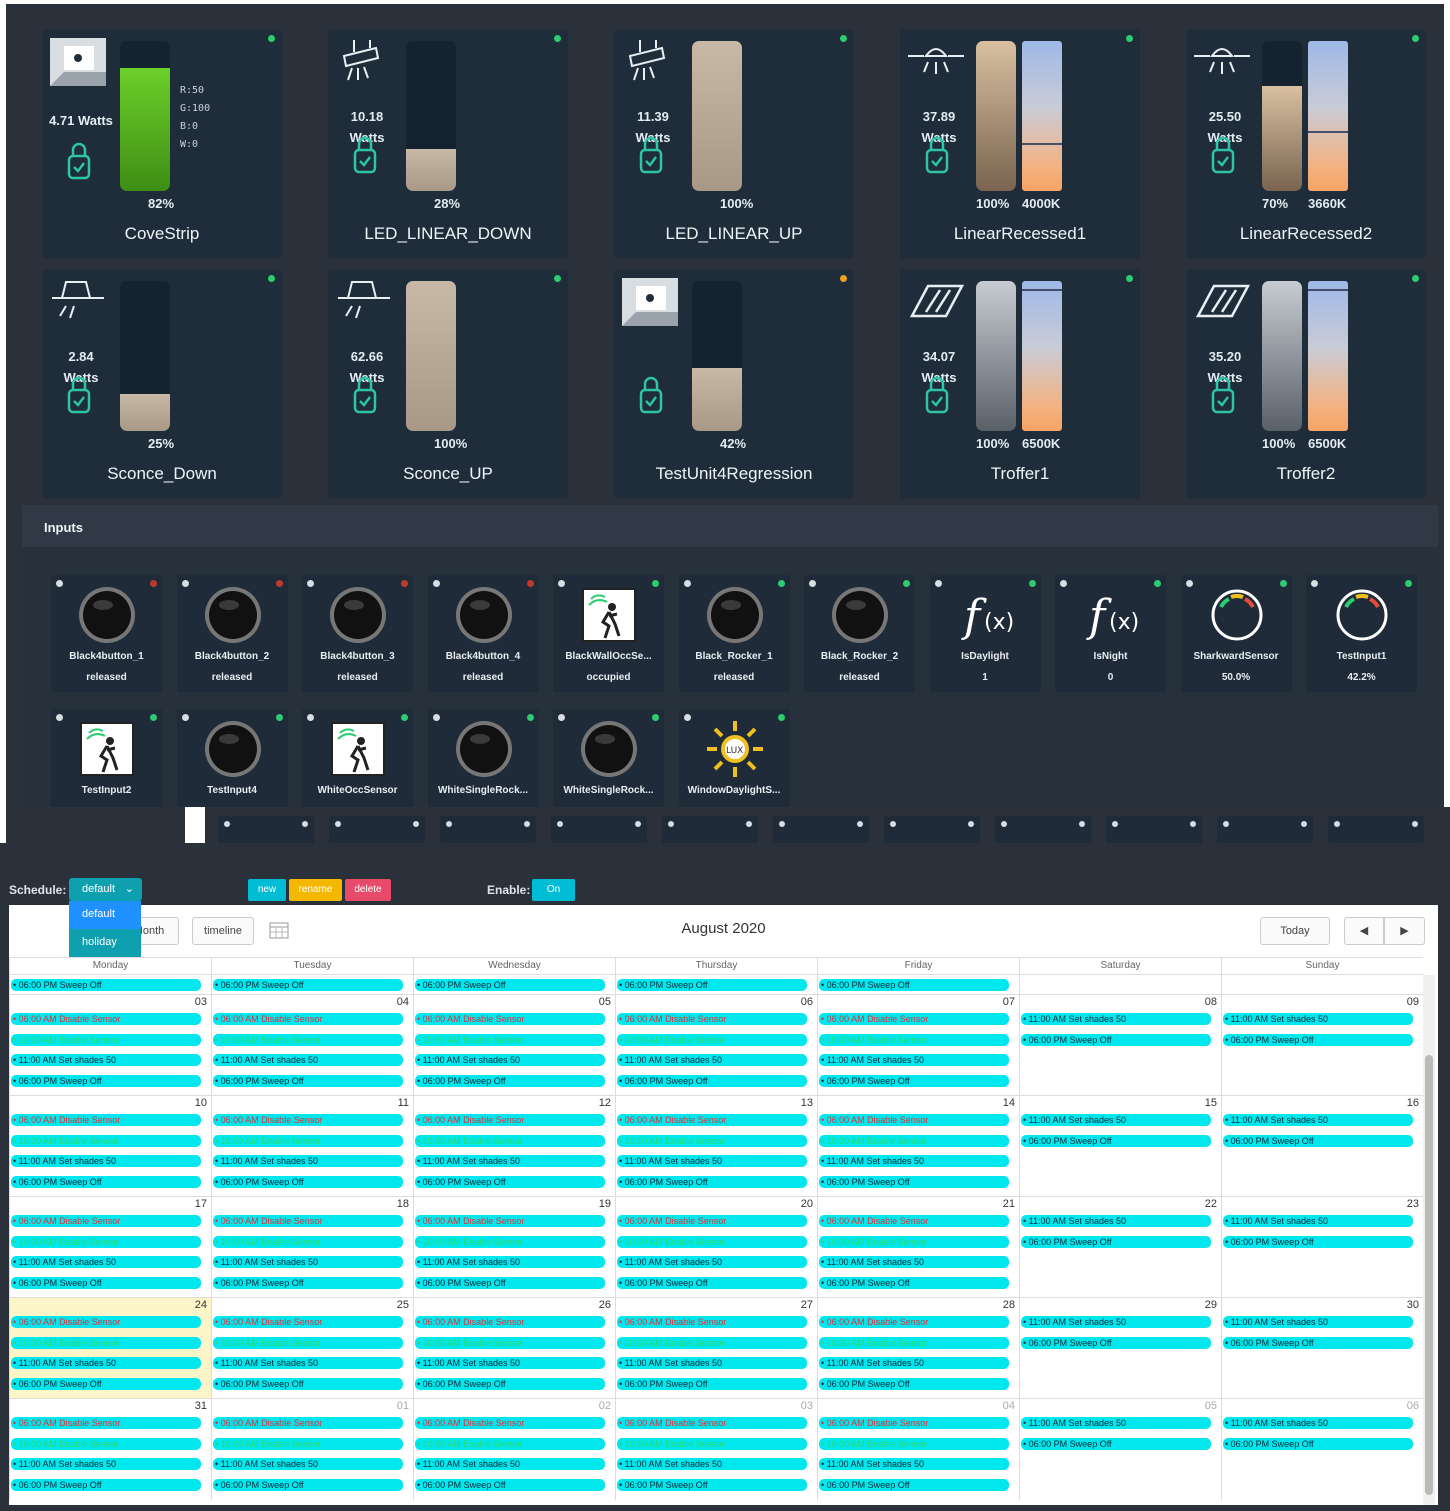  What do you see at coordinates (985, 633) in the screenshot?
I see `input-tile: f (x) IsDaylight 1` at bounding box center [985, 633].